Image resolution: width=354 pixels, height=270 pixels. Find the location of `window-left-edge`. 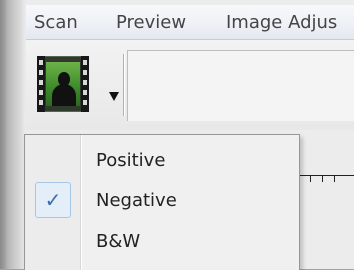

window-left-edge is located at coordinates (13, 134).